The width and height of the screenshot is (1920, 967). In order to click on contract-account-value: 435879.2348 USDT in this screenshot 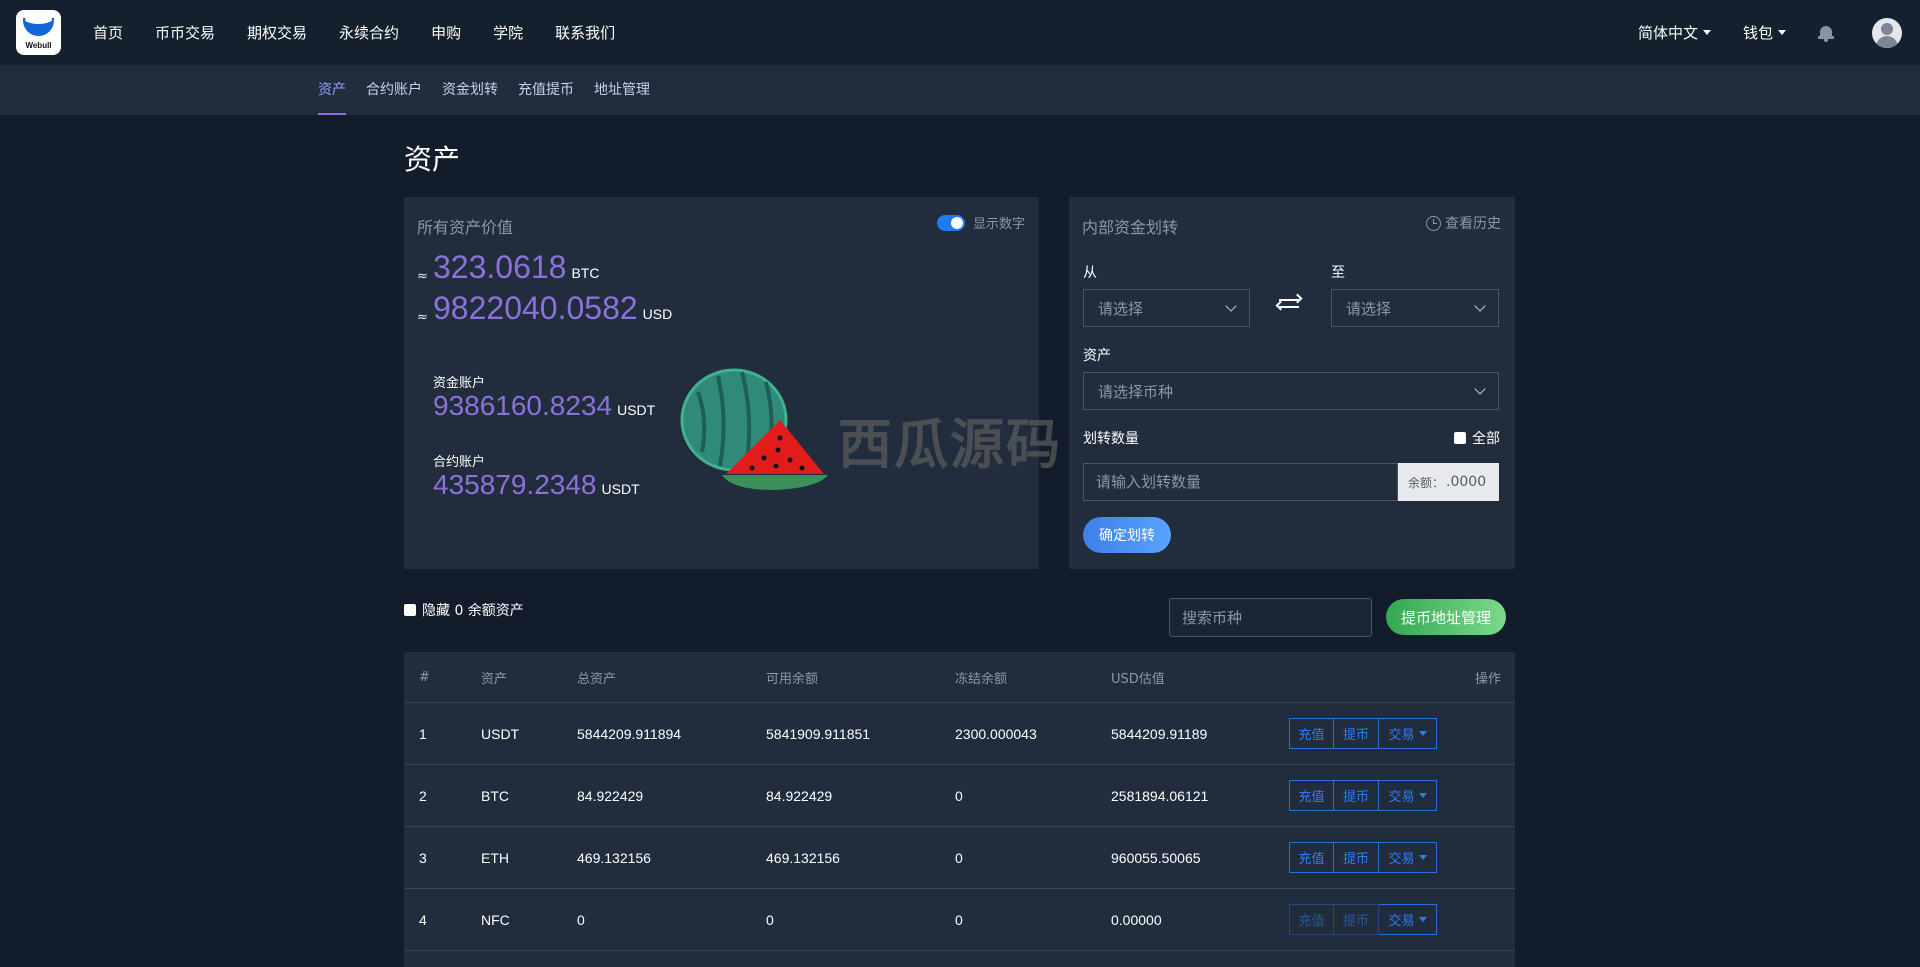, I will do `click(536, 485)`.